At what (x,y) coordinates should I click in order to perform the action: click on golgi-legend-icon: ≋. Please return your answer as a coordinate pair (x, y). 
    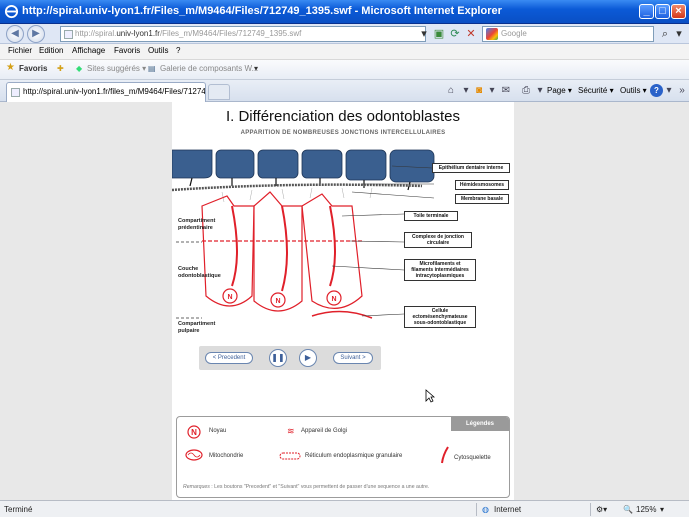
    Looking at the image, I should click on (291, 431).